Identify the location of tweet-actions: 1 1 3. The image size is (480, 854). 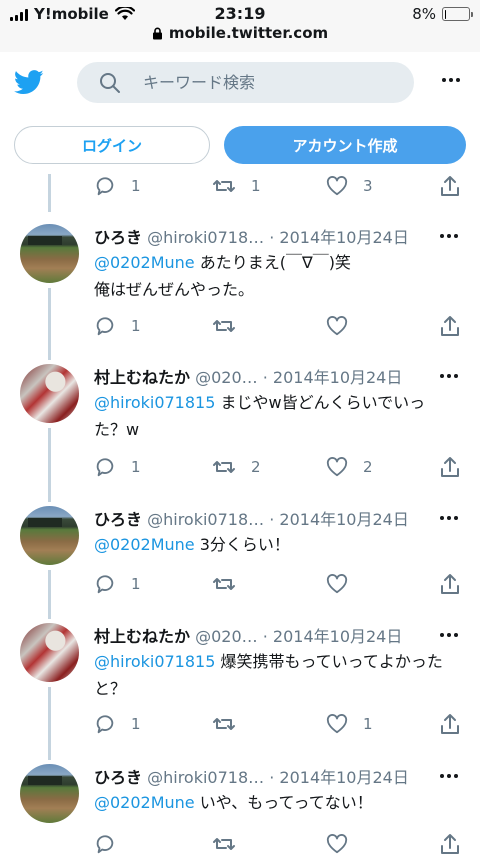
(277, 186).